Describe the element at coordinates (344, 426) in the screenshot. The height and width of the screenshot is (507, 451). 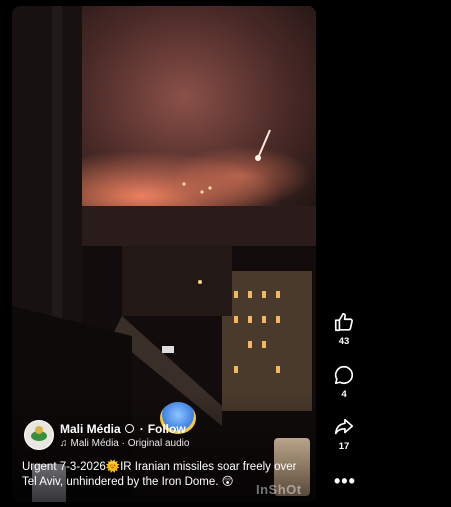
I see `share-arrow-icon` at that location.